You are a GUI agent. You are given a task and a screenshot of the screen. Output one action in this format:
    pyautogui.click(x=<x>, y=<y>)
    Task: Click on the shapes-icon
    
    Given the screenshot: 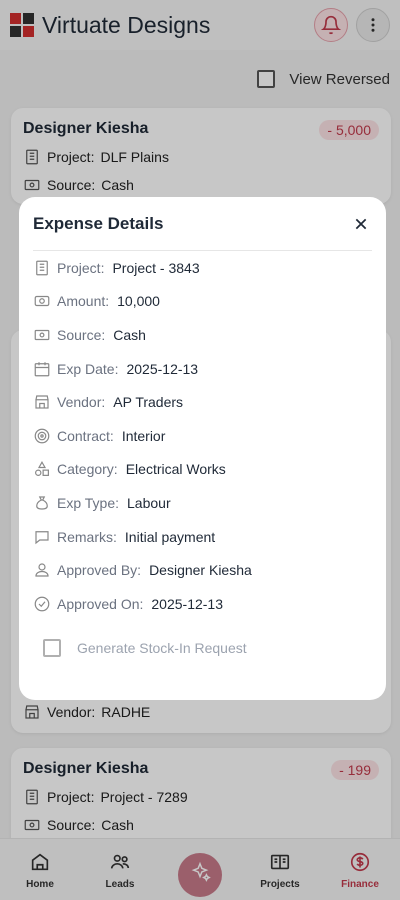 What is the action you would take?
    pyautogui.click(x=42, y=469)
    